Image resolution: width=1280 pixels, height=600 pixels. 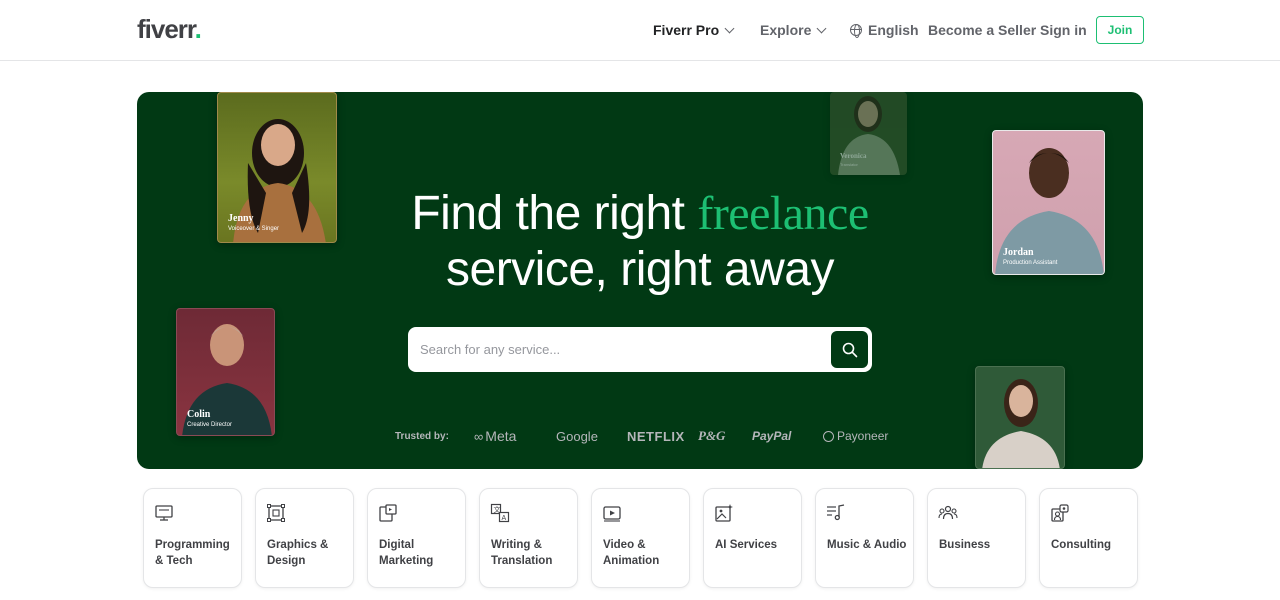 I want to click on freelancer-card-portrait, so click(x=1020, y=417).